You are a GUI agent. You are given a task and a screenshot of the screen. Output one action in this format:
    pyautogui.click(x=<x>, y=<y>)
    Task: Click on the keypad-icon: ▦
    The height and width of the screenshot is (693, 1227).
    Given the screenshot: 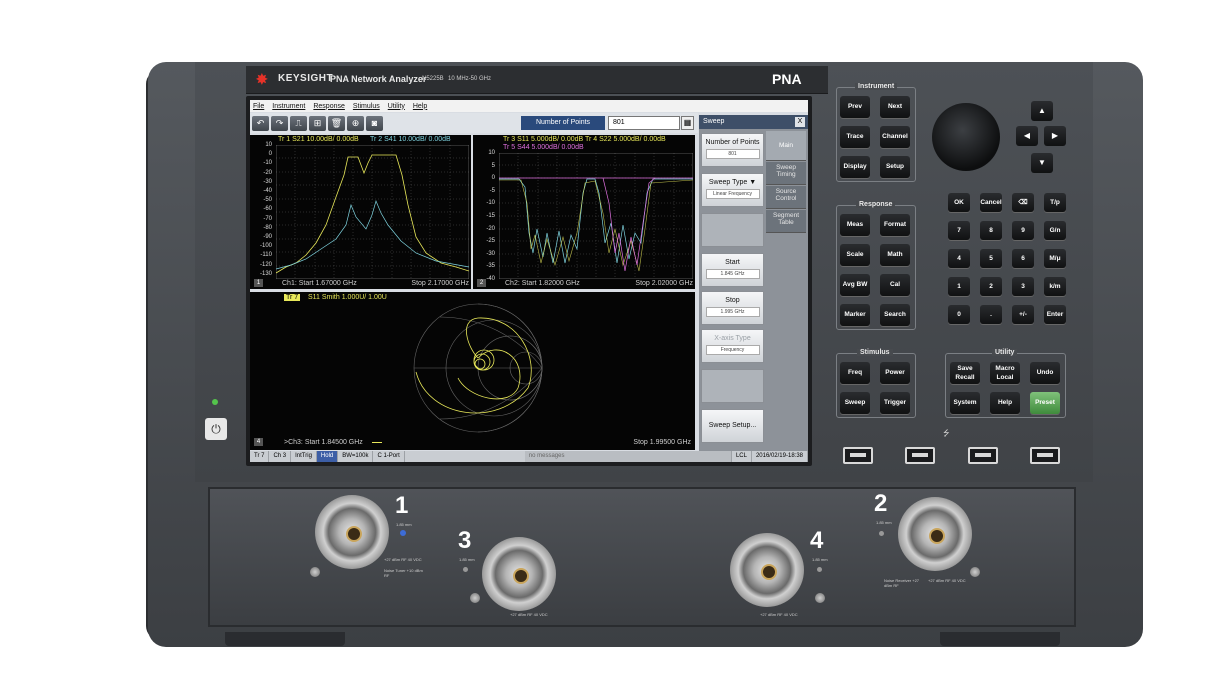 What is the action you would take?
    pyautogui.click(x=687, y=123)
    